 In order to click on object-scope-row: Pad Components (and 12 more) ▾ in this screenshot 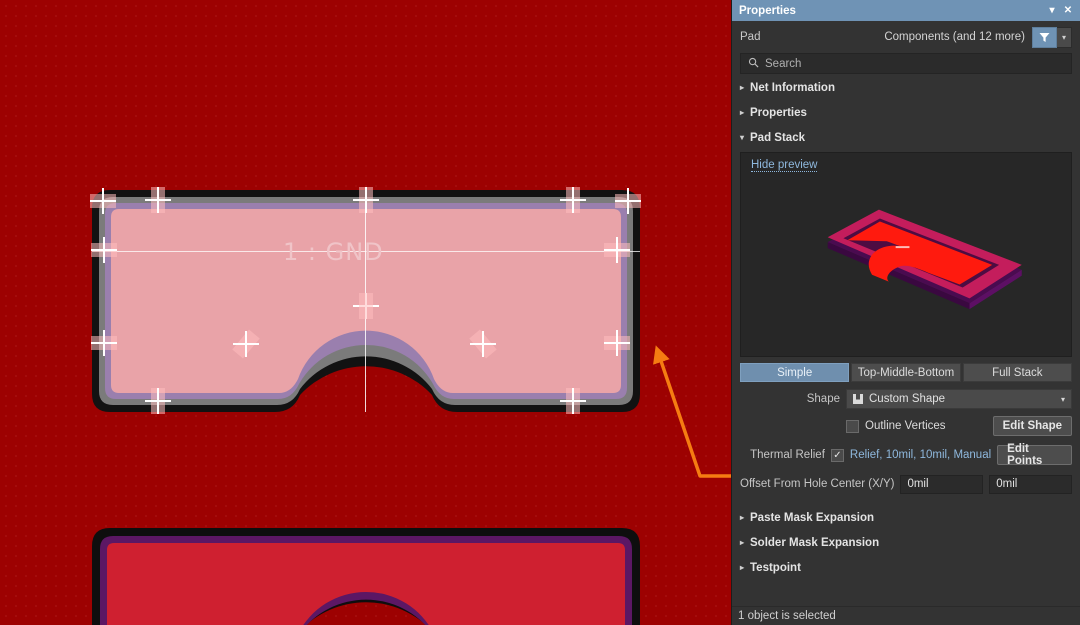, I will do `click(906, 37)`.